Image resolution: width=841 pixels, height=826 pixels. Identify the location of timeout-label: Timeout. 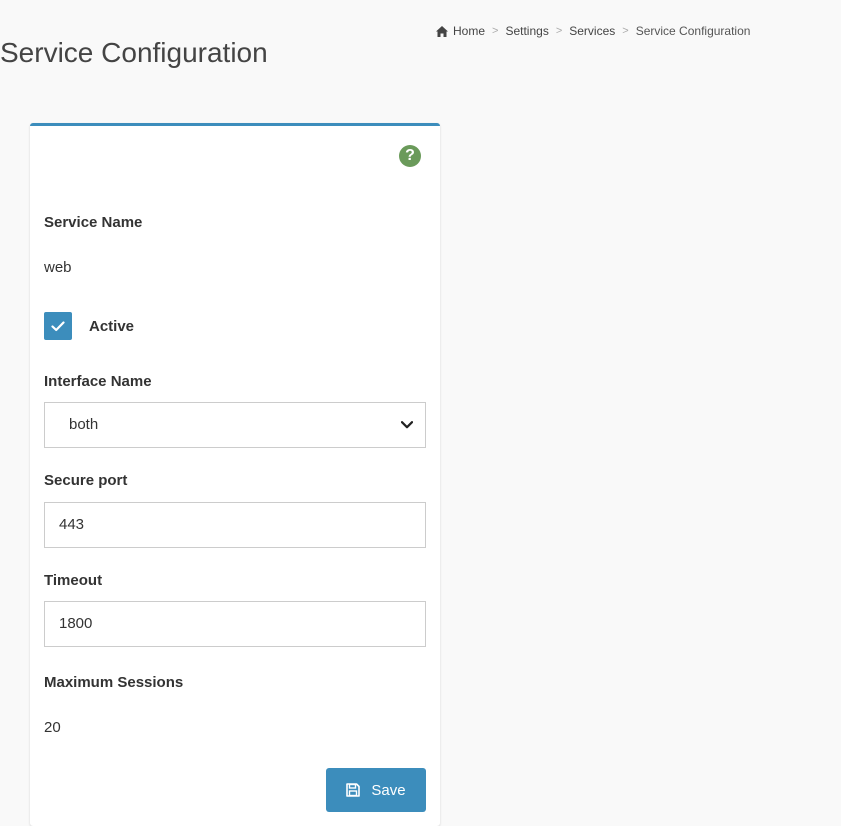
(73, 580).